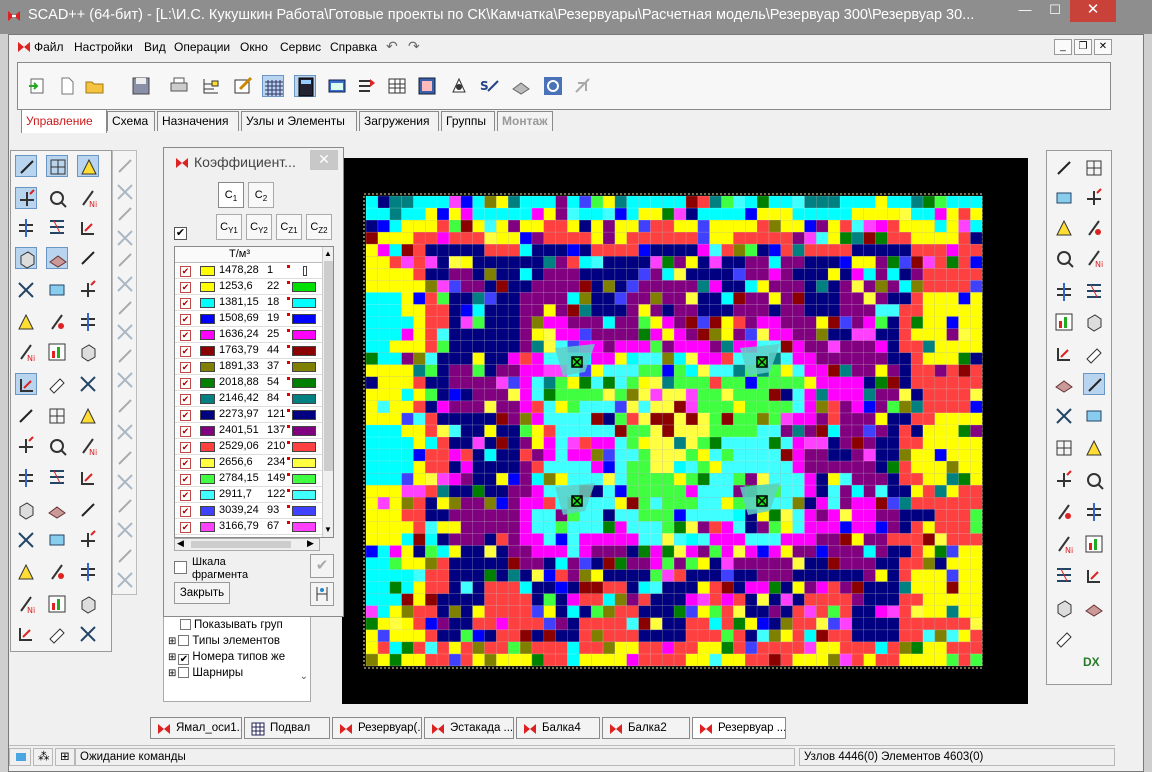 The height and width of the screenshot is (772, 1152). Describe the element at coordinates (229, 227) in the screenshot. I see `coef-button-cy1: CY1` at that location.